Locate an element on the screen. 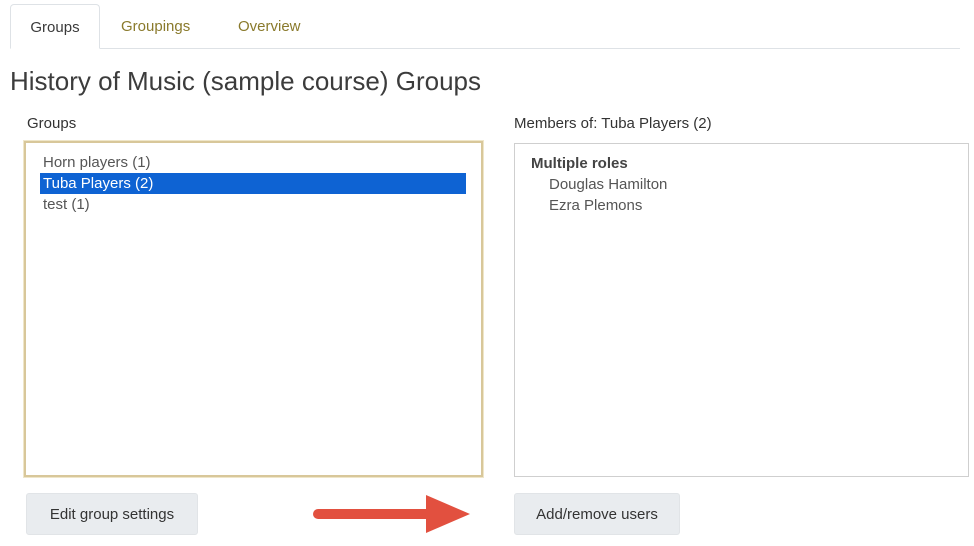 The width and height of the screenshot is (974, 546). tab-groups: Groups is located at coordinates (55, 26).